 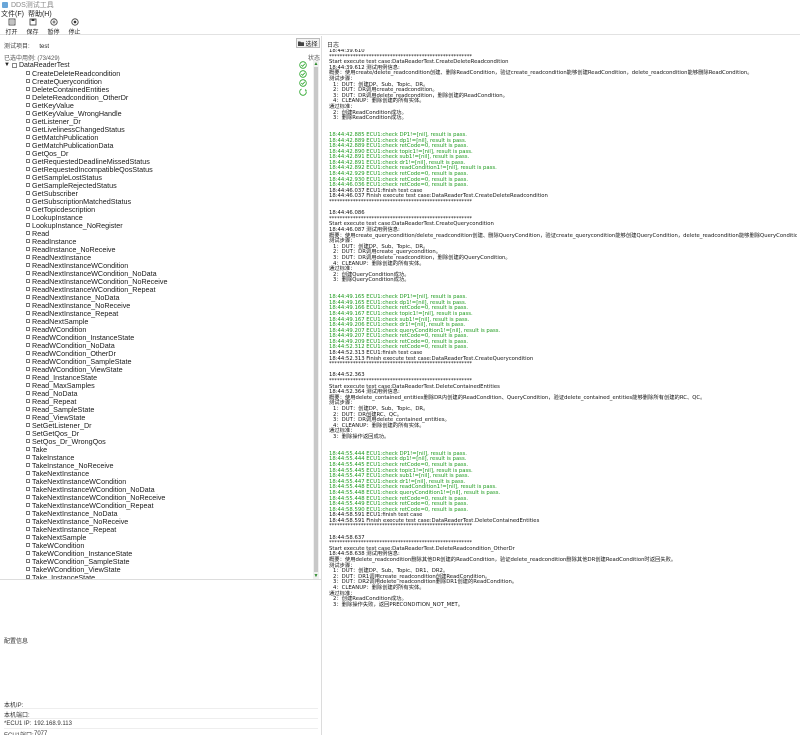 I want to click on log-line: 3：删除操作失败，返回PRECONDITION_NOT_MET。, so click(x=398, y=604).